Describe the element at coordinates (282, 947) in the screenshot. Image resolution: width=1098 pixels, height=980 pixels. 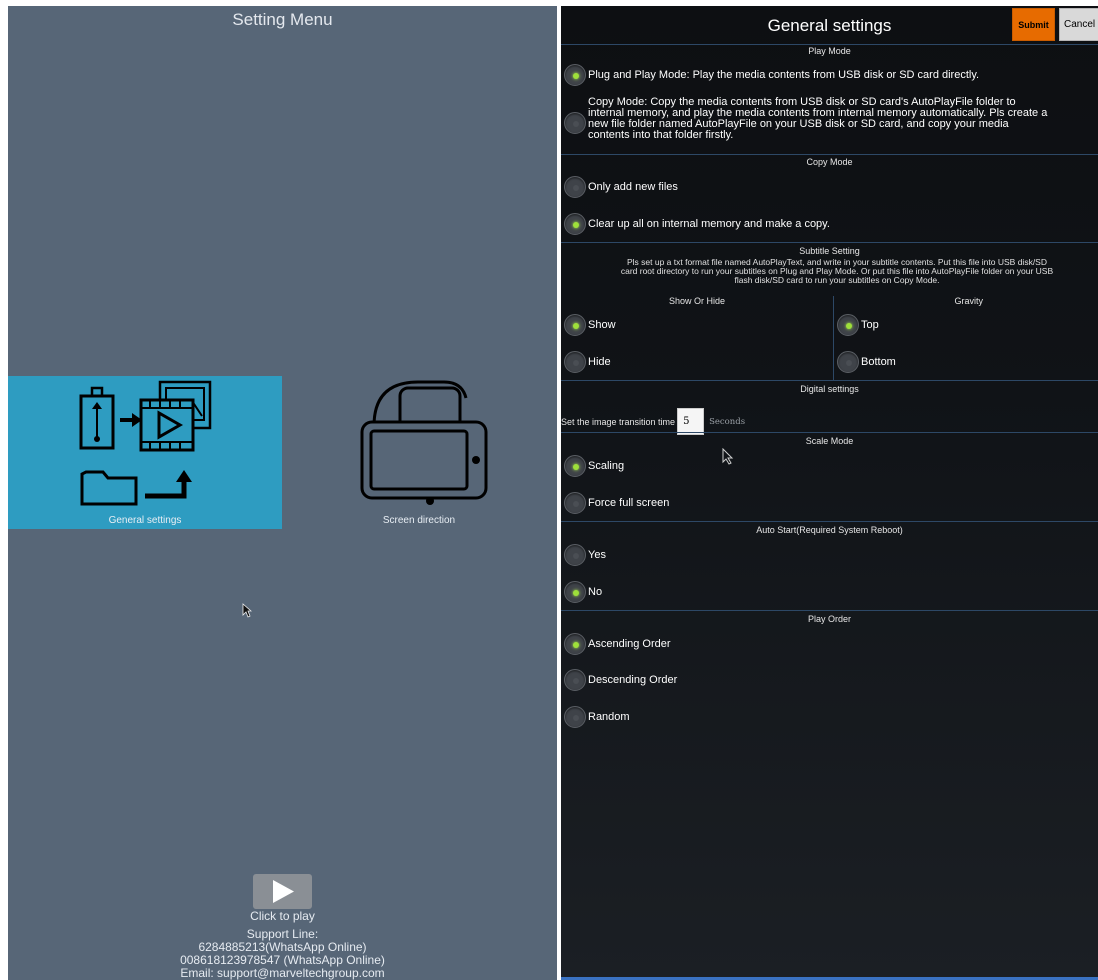
I see `support-phone-1: 6284885213(WhatsApp Online)` at that location.